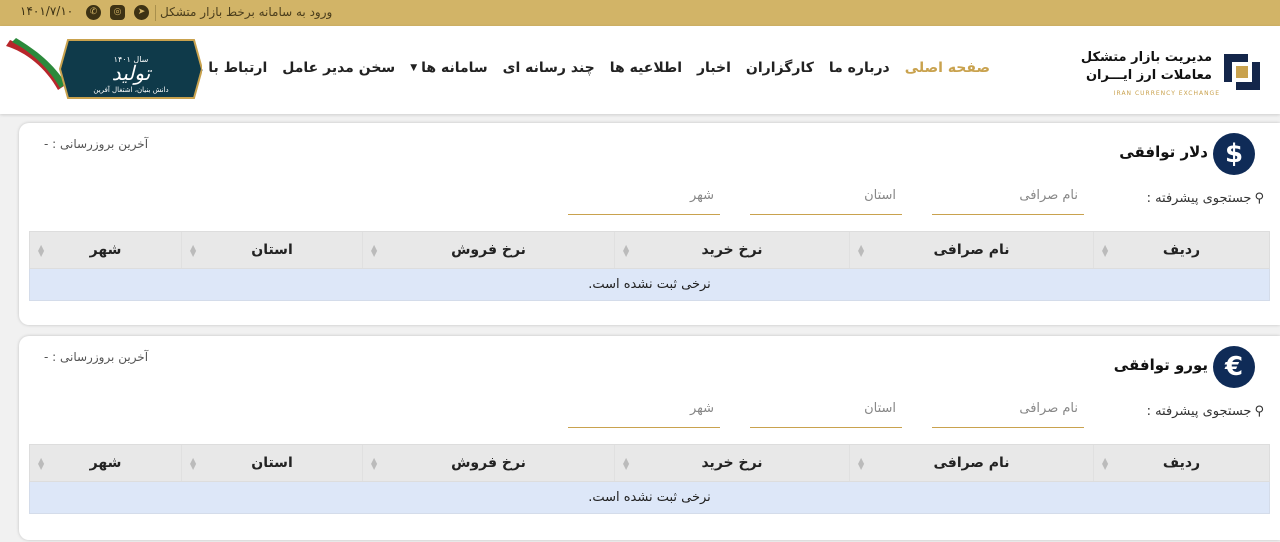  Describe the element at coordinates (93, 12) in the screenshot. I see `messenger-icon: ✆` at that location.